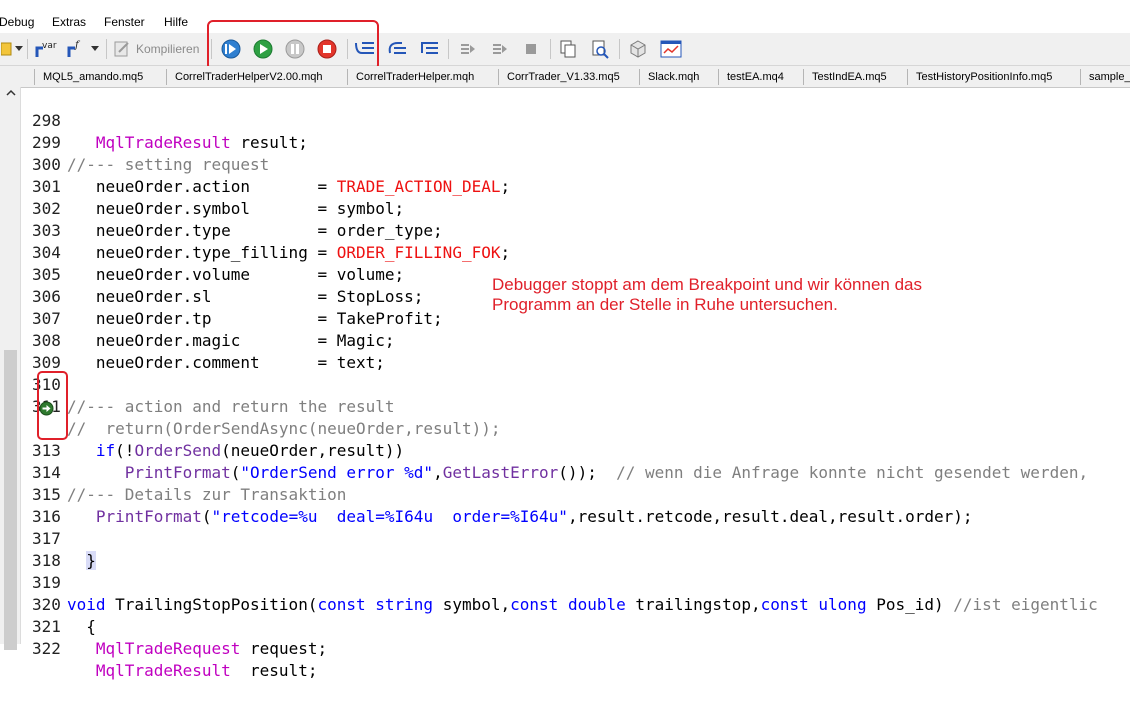  Describe the element at coordinates (77, 45) in the screenshot. I see `f-label: f` at that location.